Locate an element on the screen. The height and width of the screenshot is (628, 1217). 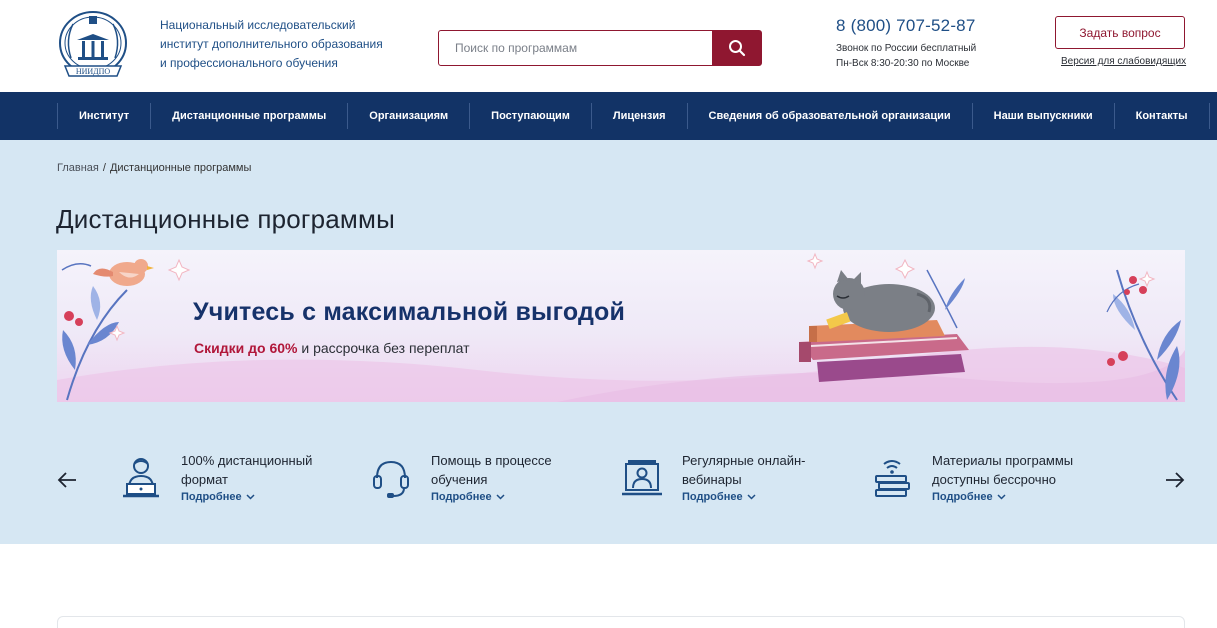
webinar-icon is located at coordinates (642, 478).